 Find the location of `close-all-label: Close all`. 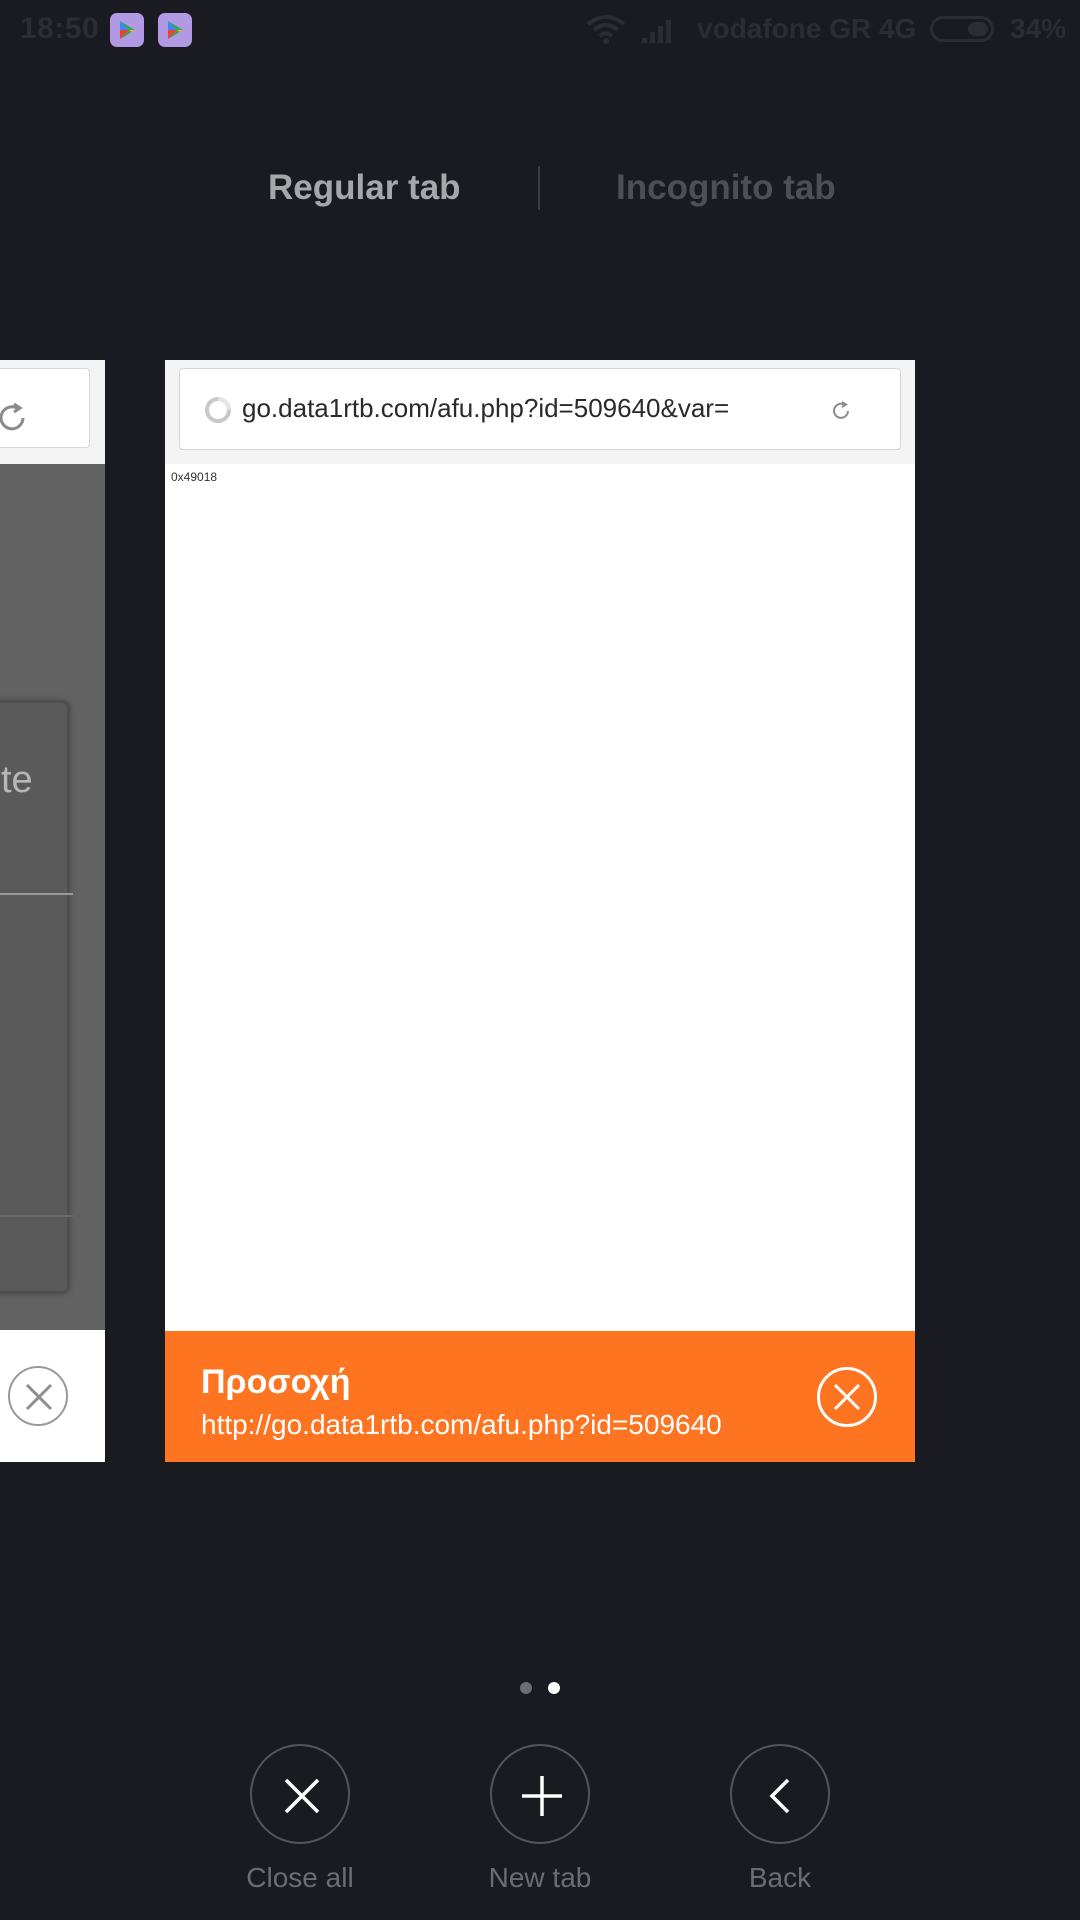

close-all-label: Close all is located at coordinates (300, 1877).